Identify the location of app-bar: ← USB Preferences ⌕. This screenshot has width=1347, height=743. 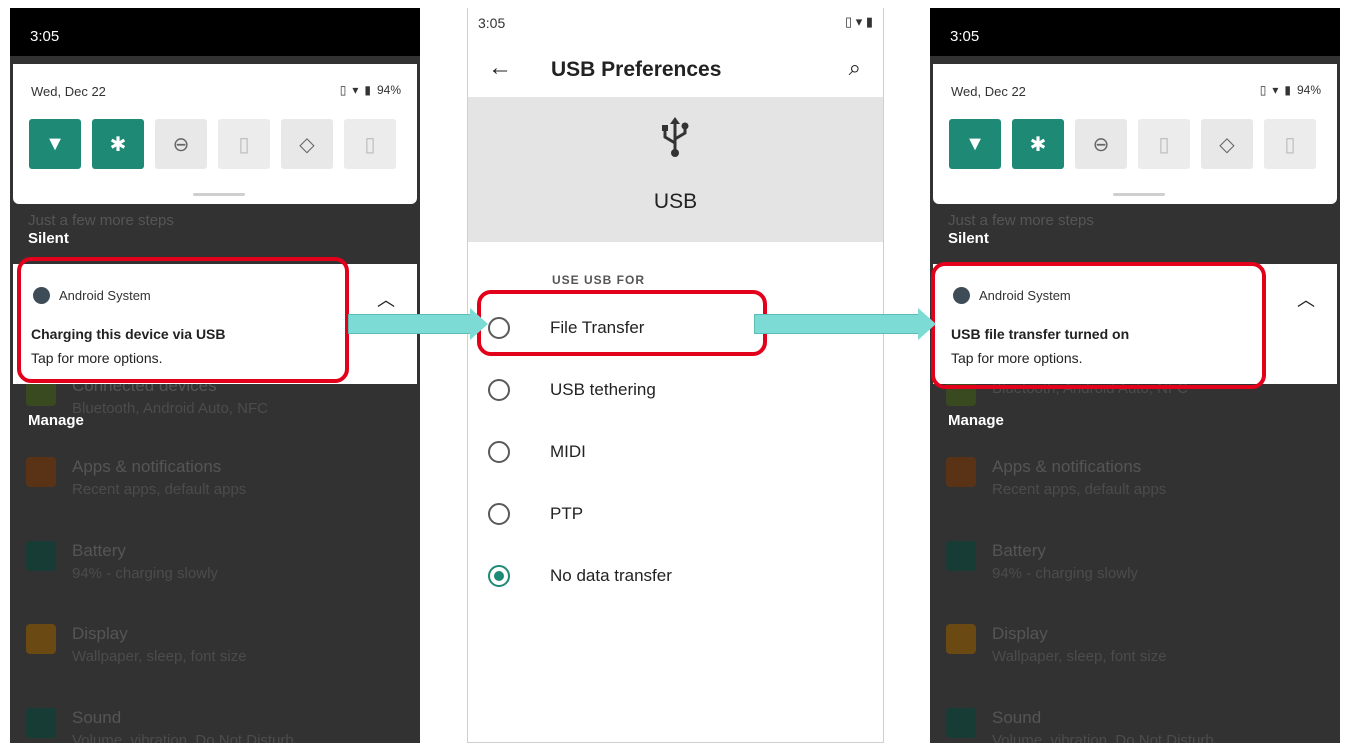
(675, 68).